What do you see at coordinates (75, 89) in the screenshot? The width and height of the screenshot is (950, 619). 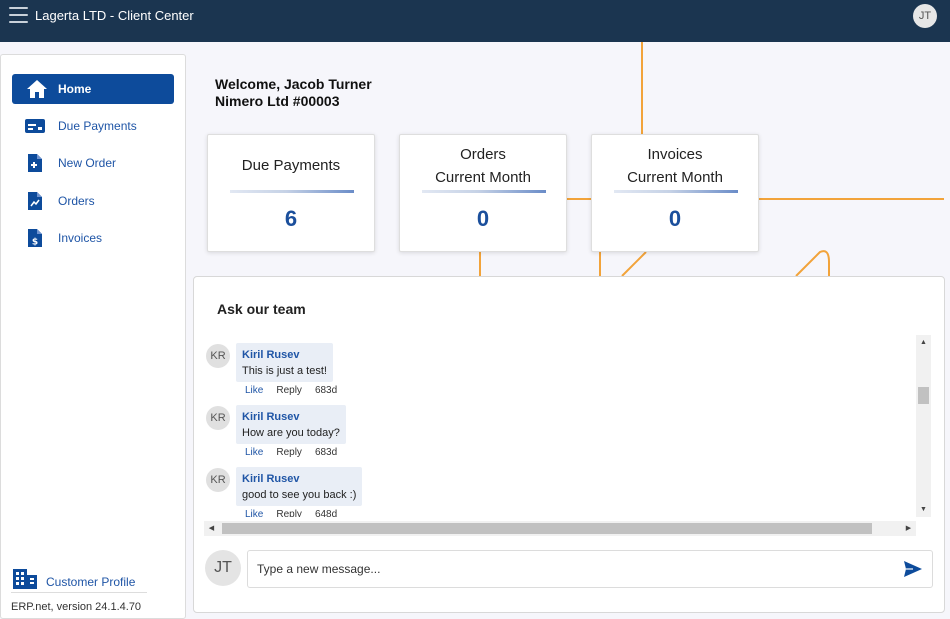 I see `sidebar-item-label: Home` at bounding box center [75, 89].